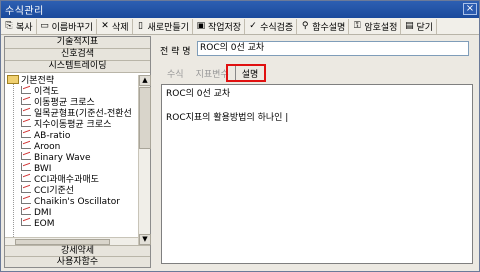 The image size is (480, 272). What do you see at coordinates (77, 67) in the screenshot?
I see `tab-system-trading: 시스템트레이딩` at bounding box center [77, 67].